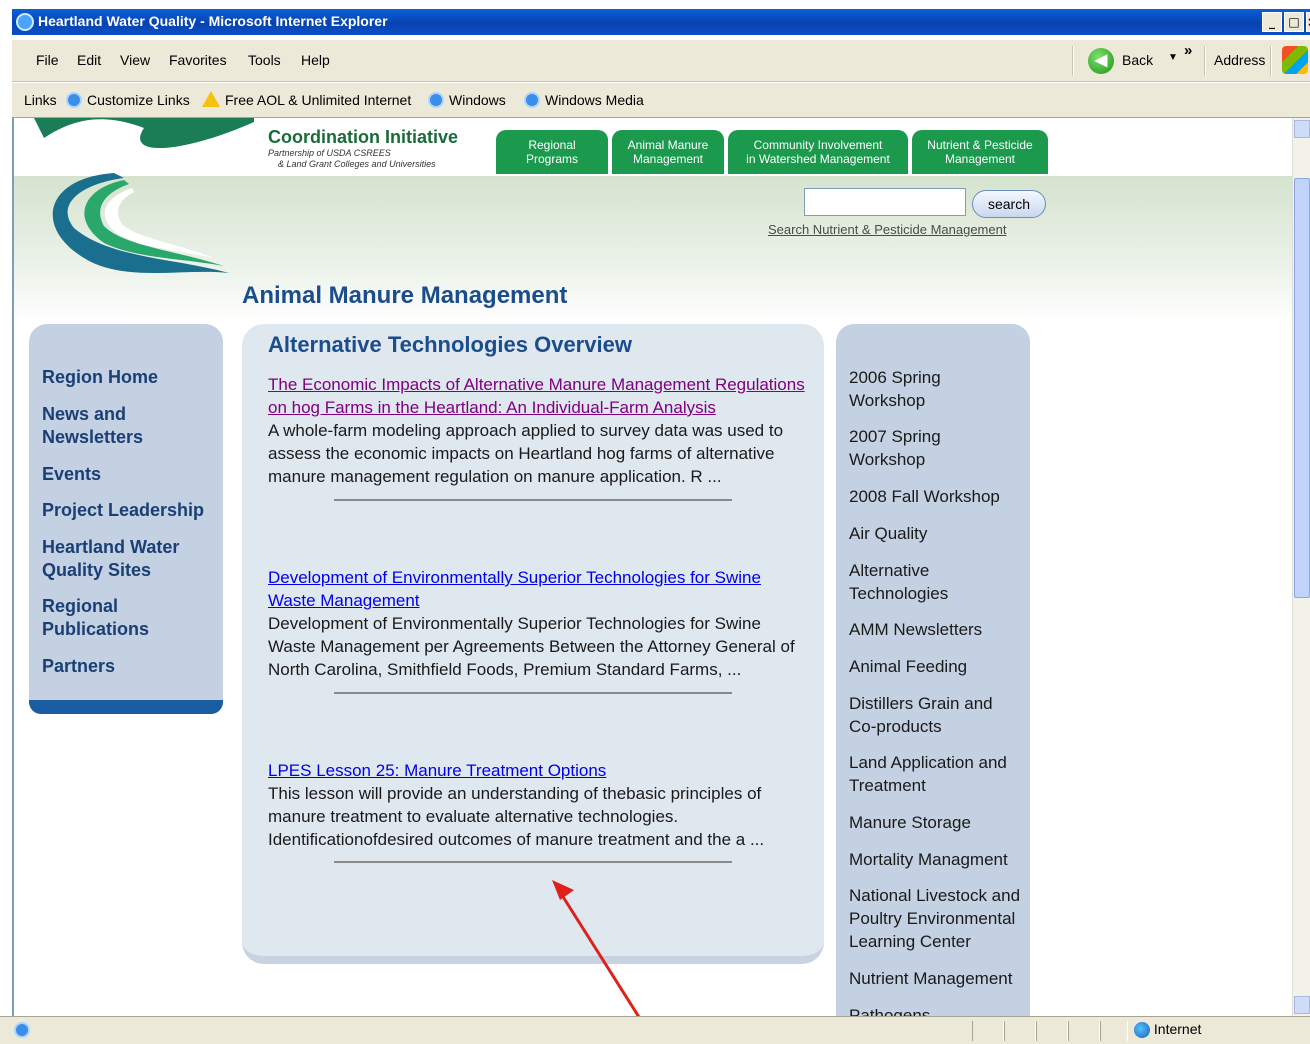  What do you see at coordinates (1101, 61) in the screenshot?
I see `back-arrow-icon: ◀` at bounding box center [1101, 61].